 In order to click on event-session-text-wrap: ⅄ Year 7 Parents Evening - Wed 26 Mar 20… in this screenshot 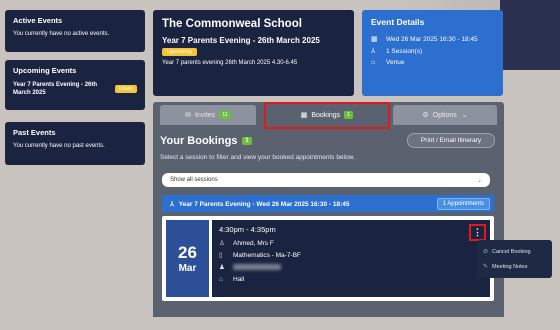, I will do `click(259, 204)`.